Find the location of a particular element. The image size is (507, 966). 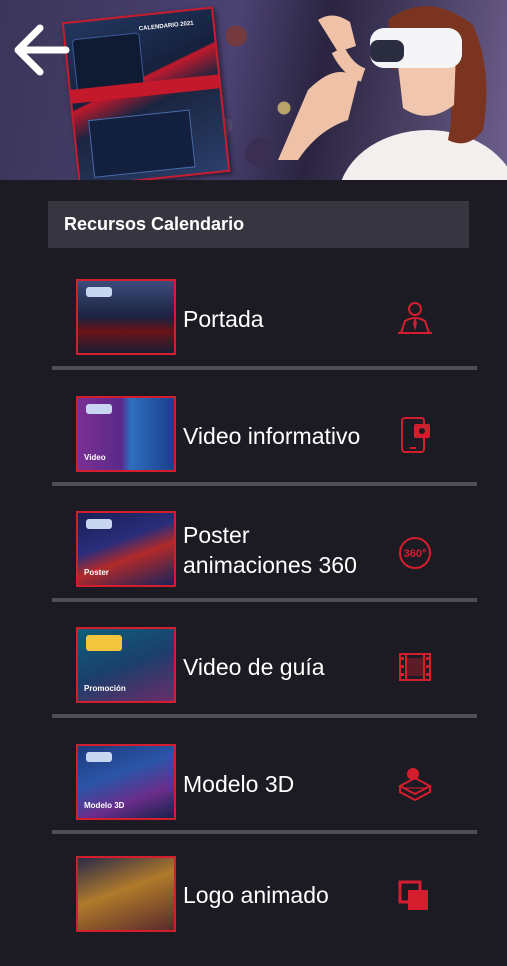

poster-thumbnail: Poster is located at coordinates (126, 549).